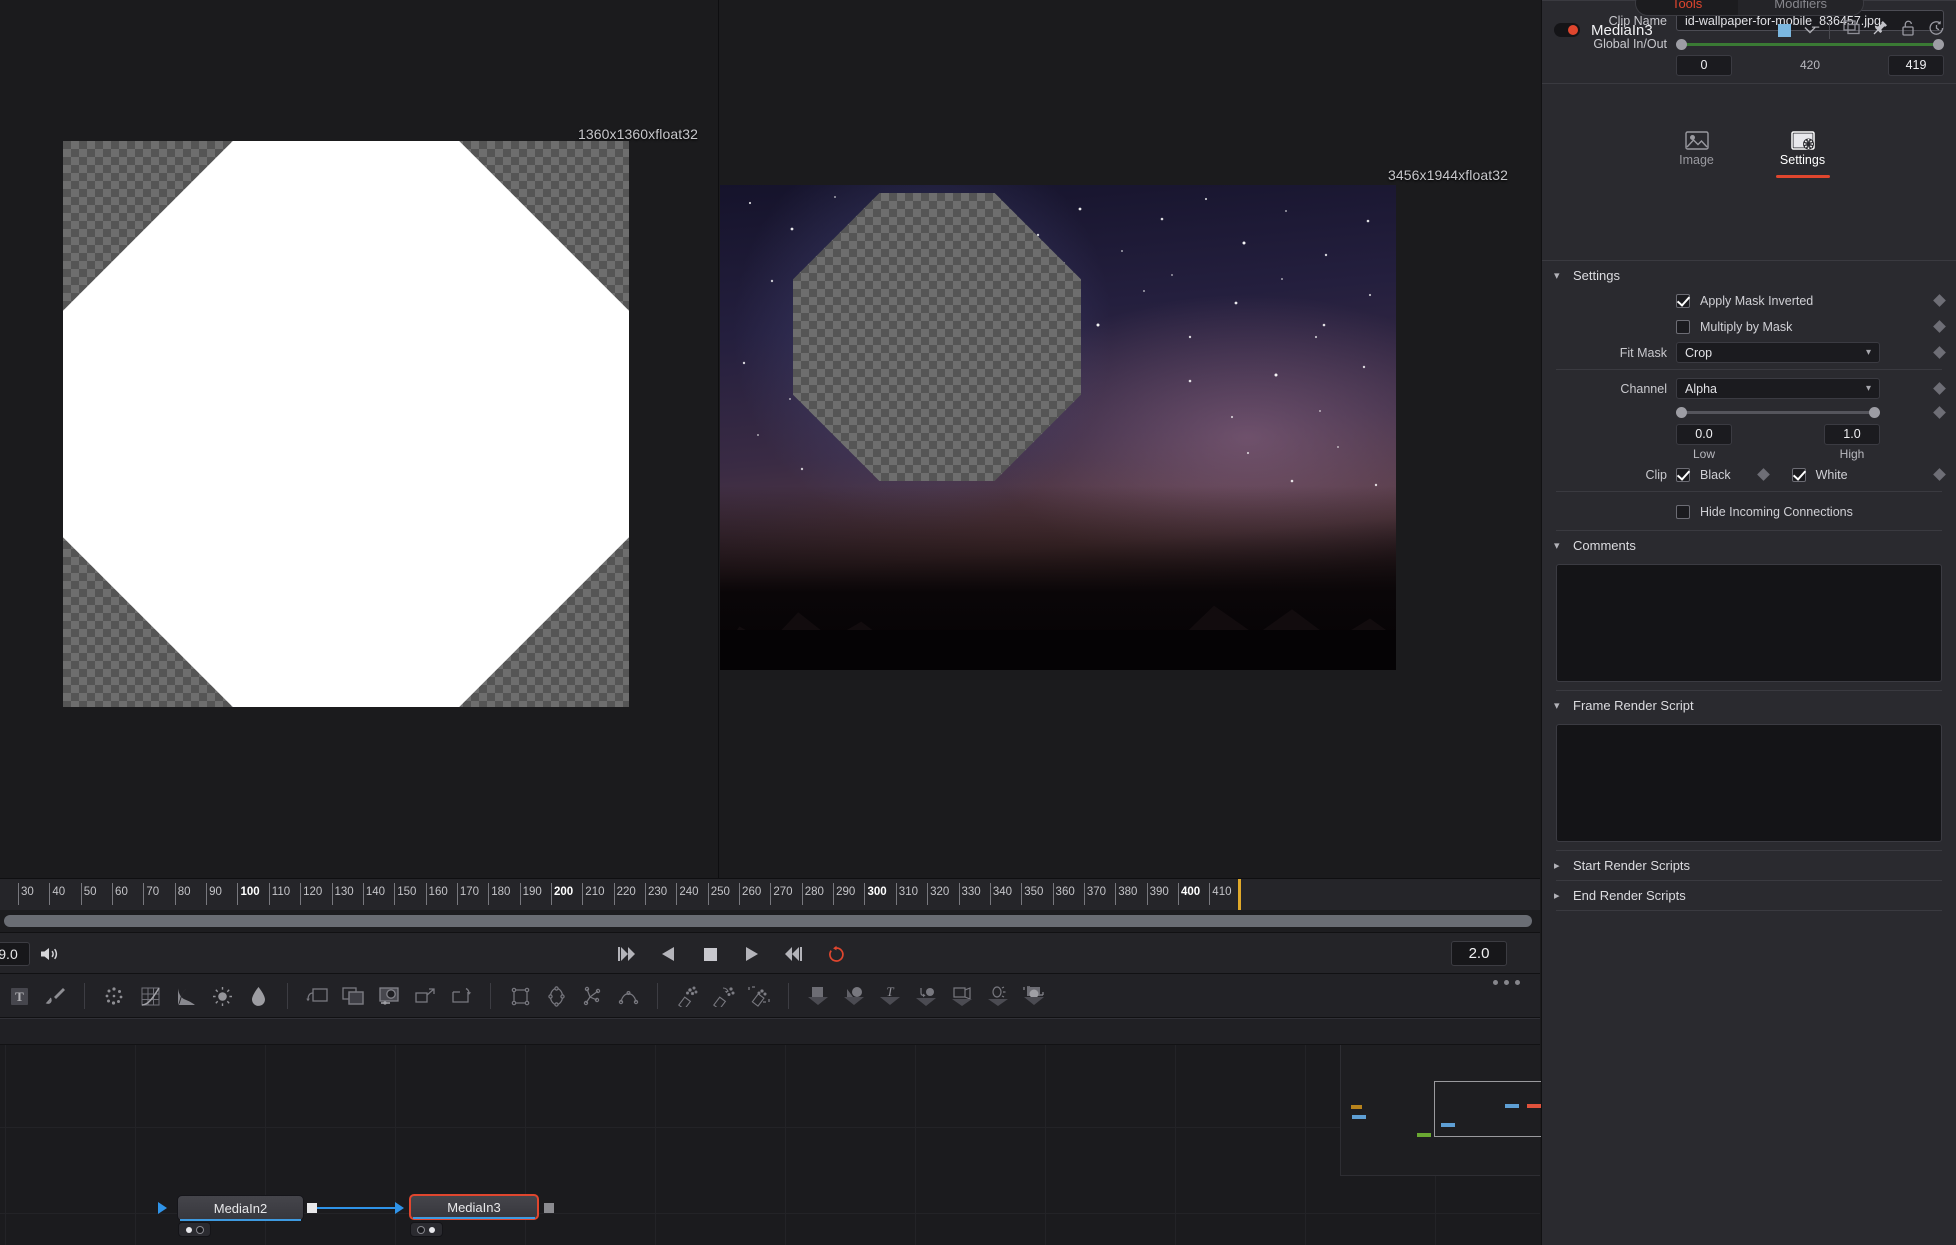 The height and width of the screenshot is (1245, 1956). I want to click on global-out-knob, so click(1938, 44).